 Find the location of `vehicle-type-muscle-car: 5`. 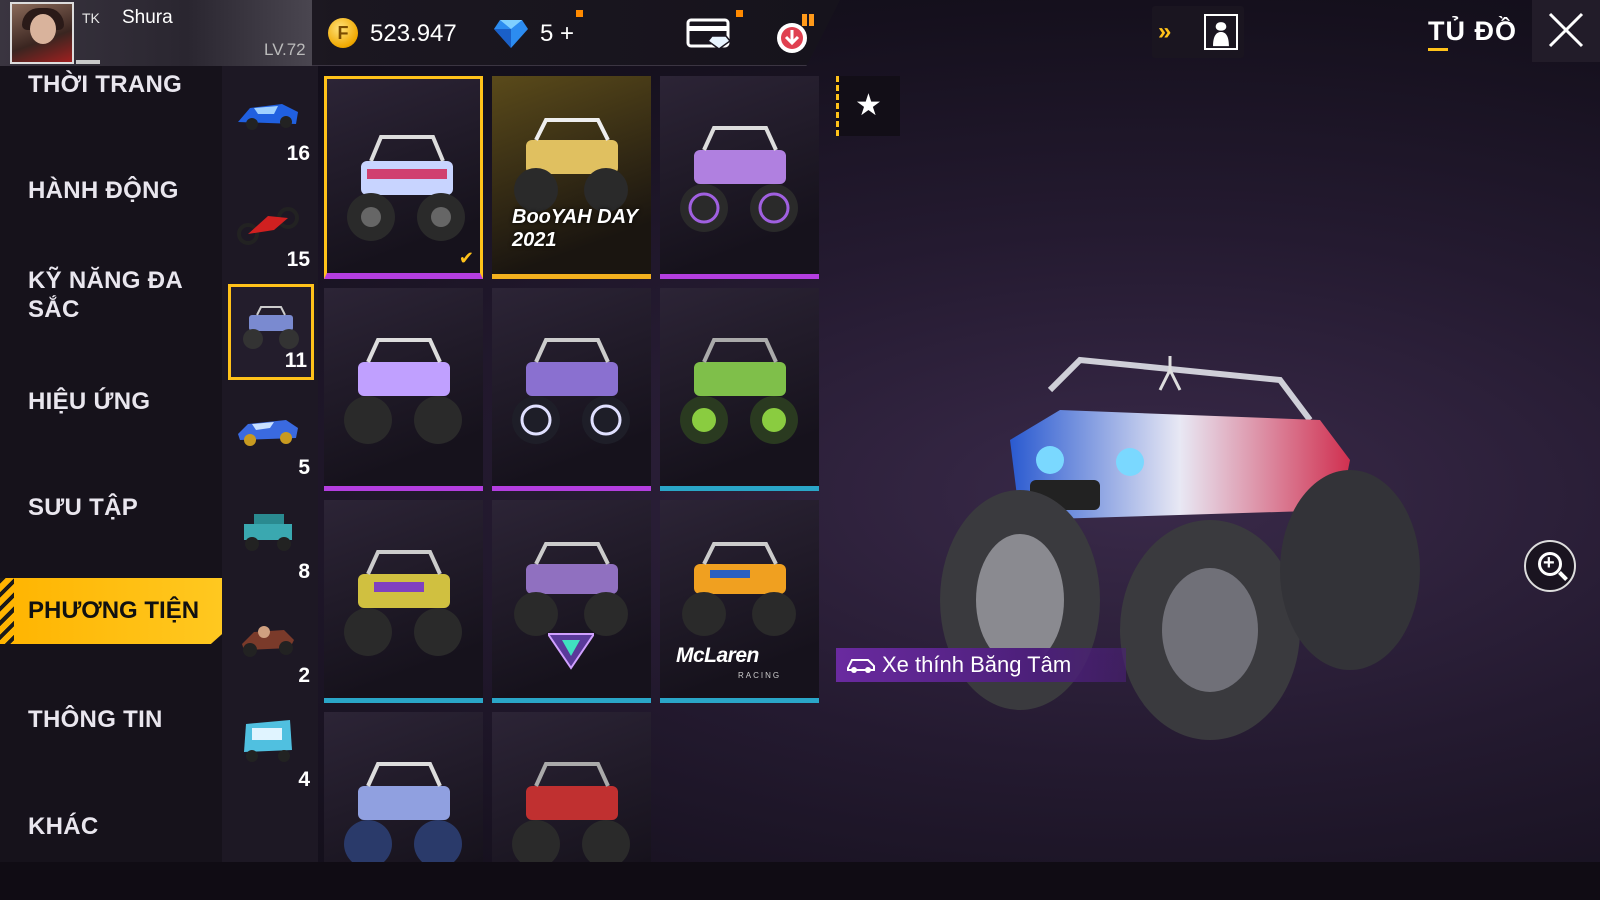

vehicle-type-muscle-car: 5 is located at coordinates (271, 436).